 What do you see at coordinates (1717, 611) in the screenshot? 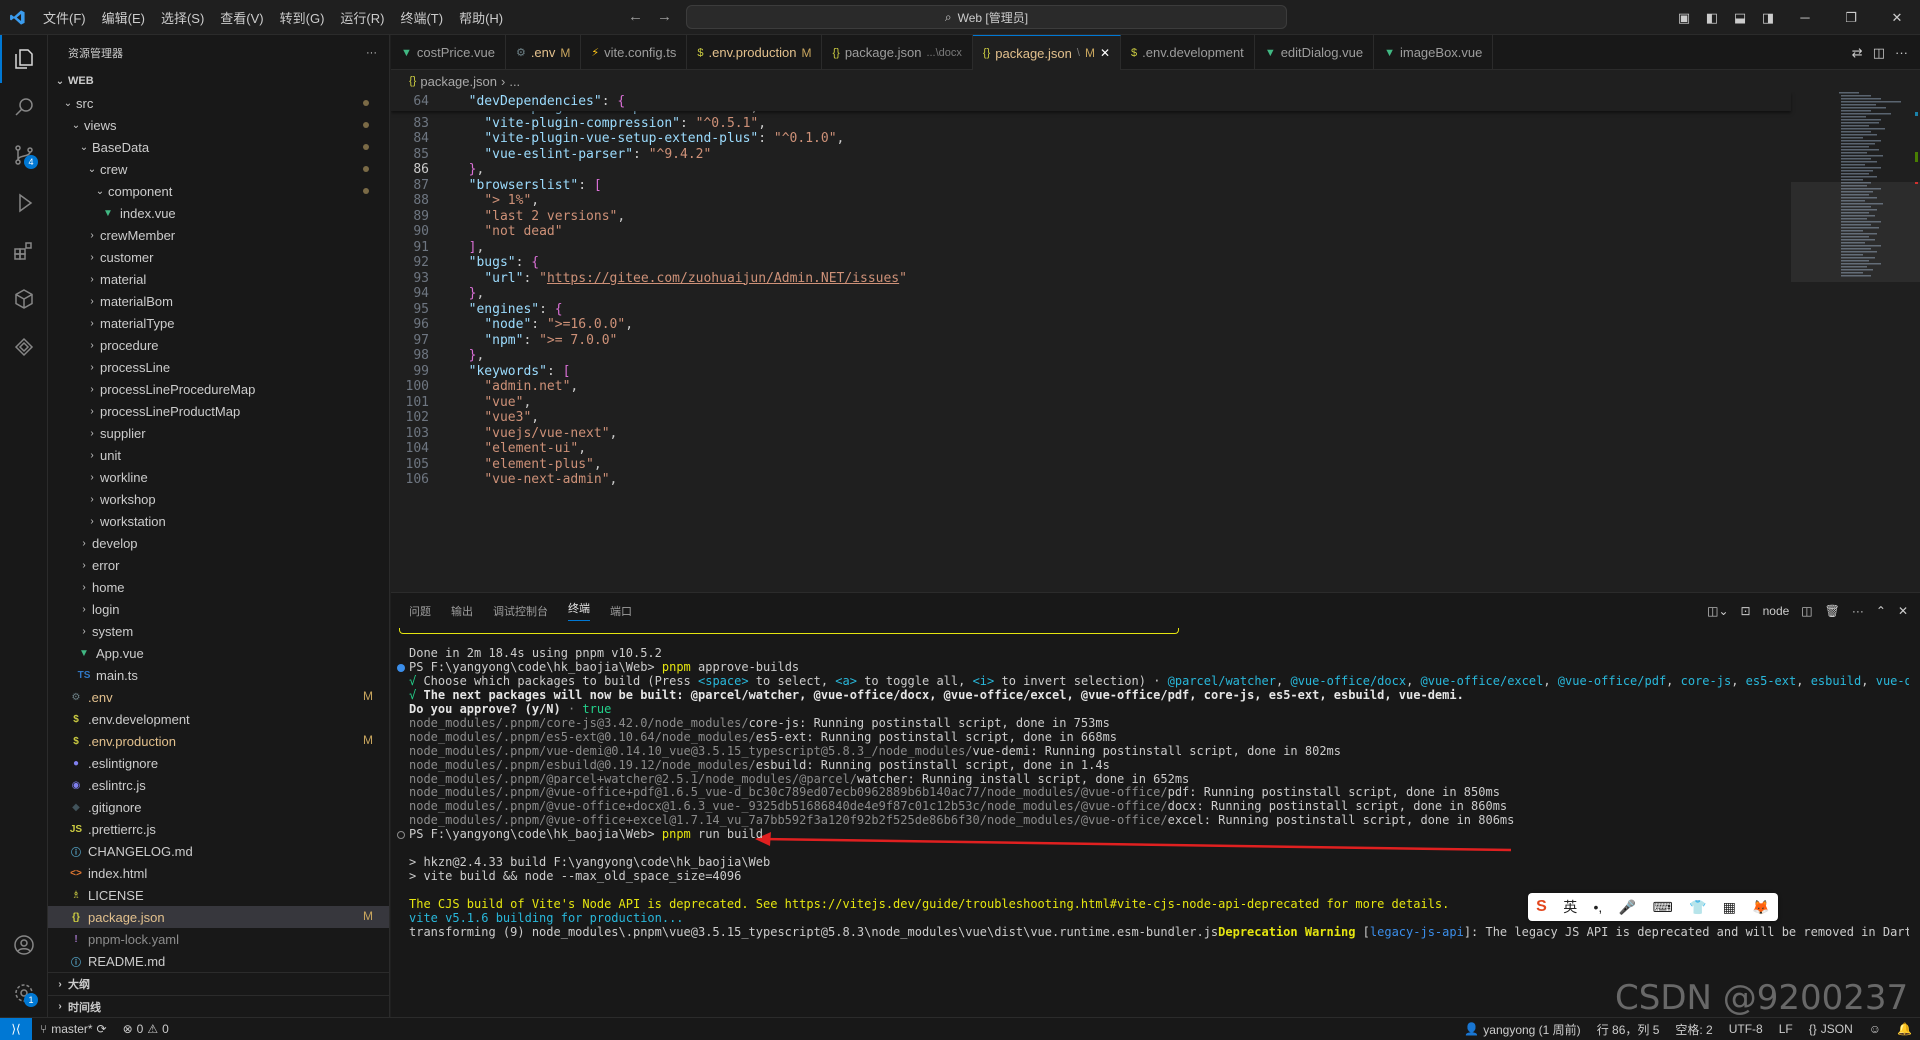
I see `split-terminal-icon: ◫⌄` at bounding box center [1717, 611].